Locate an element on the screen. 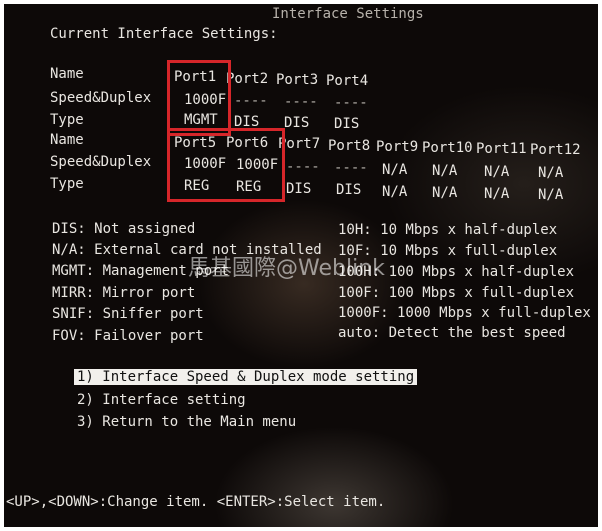  port-name: Port9 is located at coordinates (397, 147).